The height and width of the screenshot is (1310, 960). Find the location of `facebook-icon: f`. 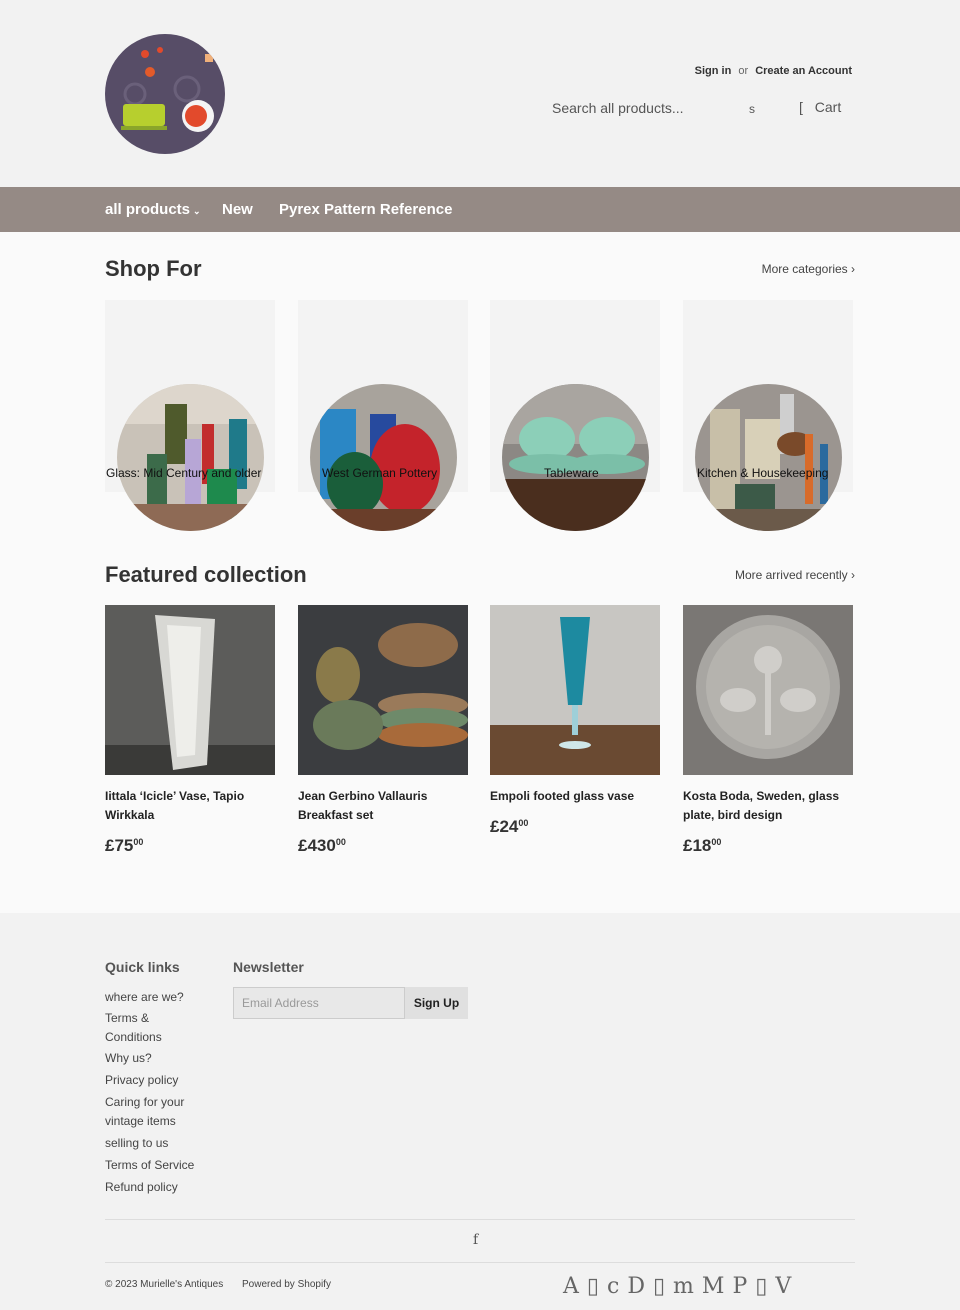

facebook-icon: f is located at coordinates (475, 1240).